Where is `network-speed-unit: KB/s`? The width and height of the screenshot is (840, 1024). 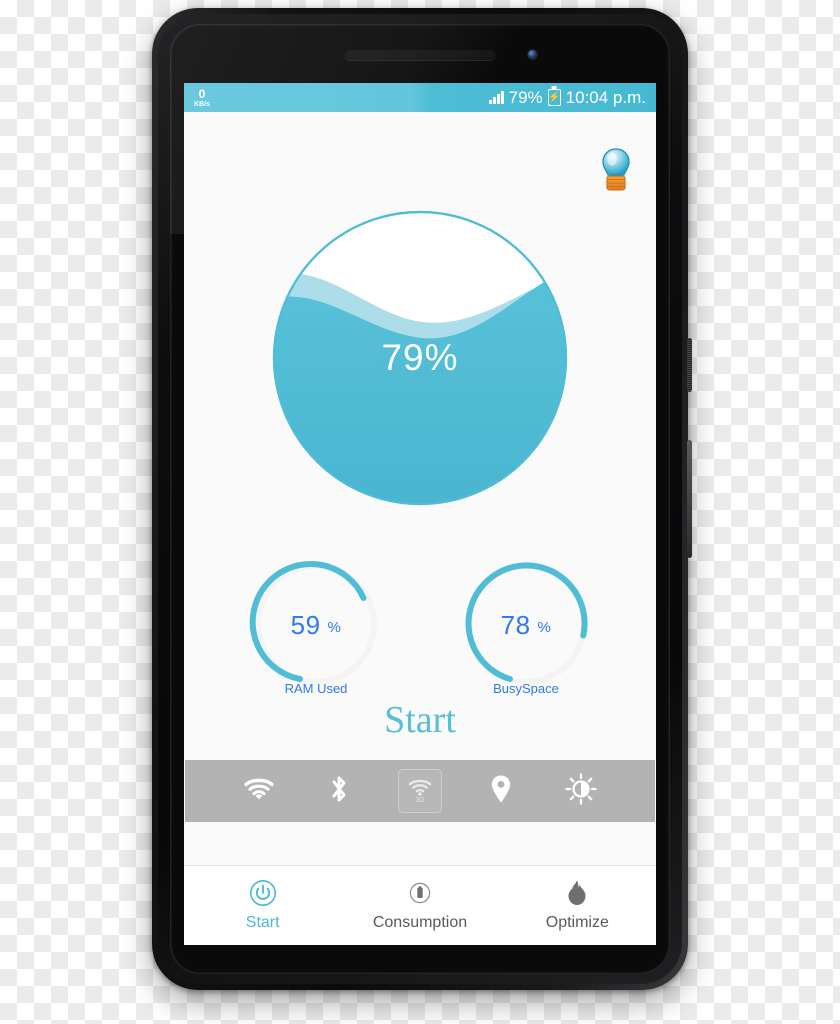
network-speed-unit: KB/s is located at coordinates (202, 104).